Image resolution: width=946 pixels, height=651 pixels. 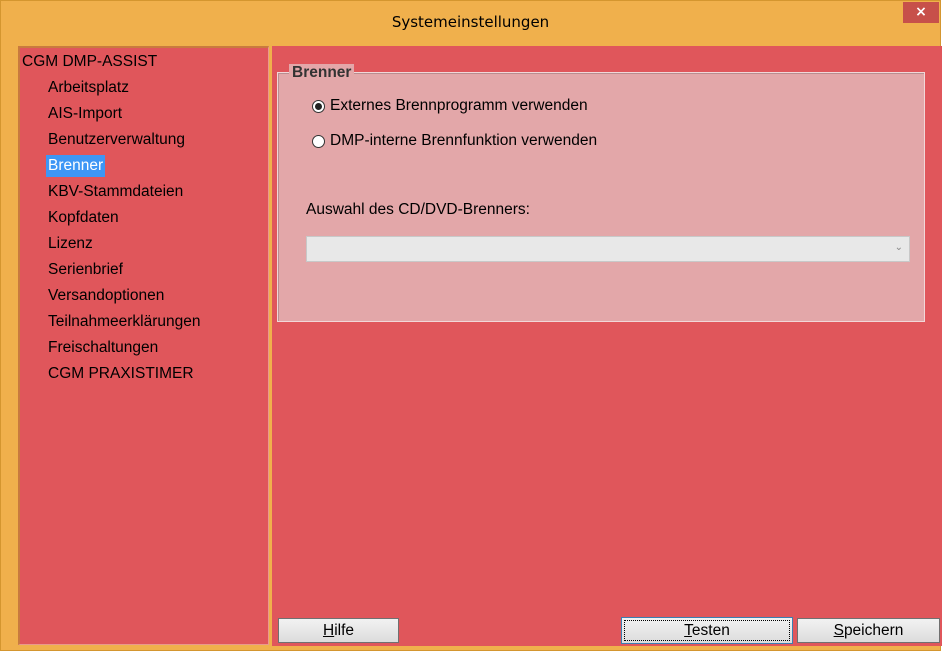 What do you see at coordinates (124, 116) in the screenshot?
I see `tree-item-ais-import: AIS-Import` at bounding box center [124, 116].